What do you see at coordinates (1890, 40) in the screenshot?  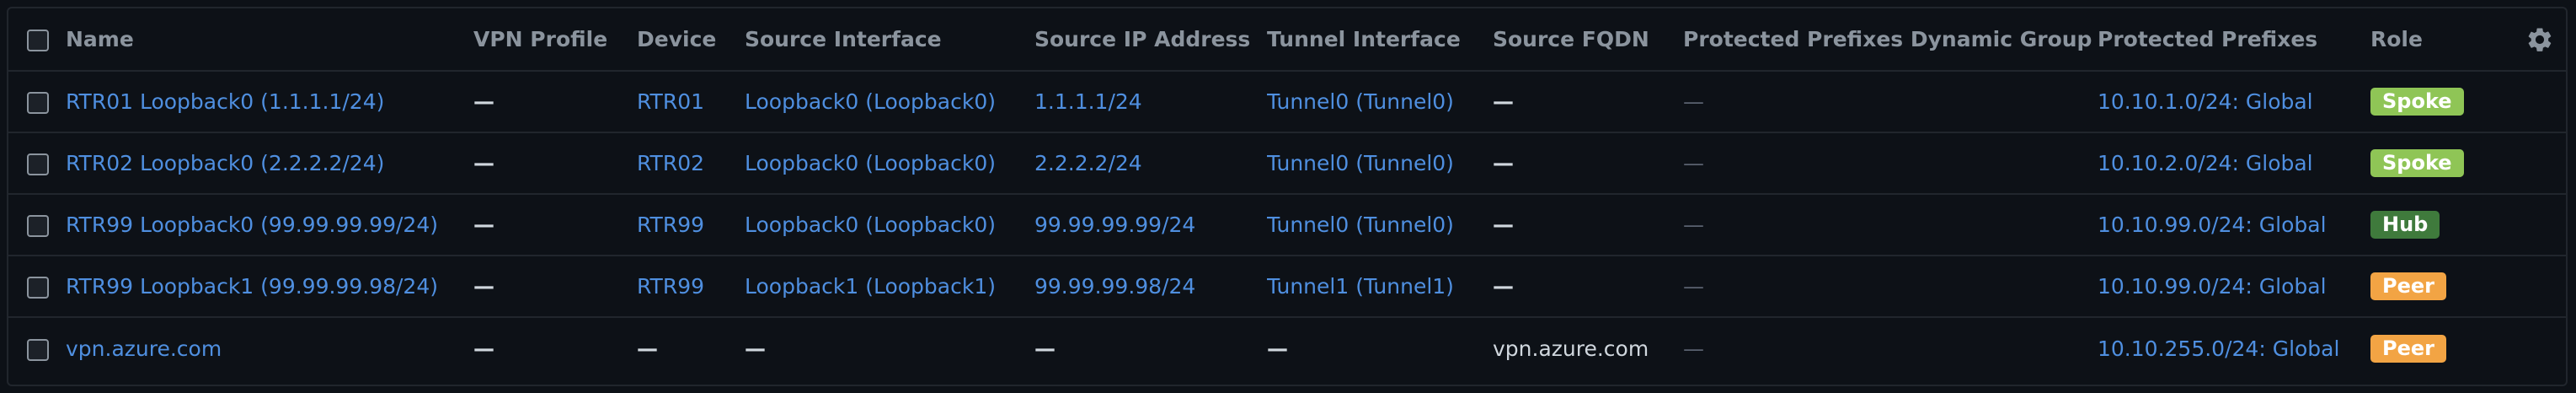 I see `header-protected-prefixes-dynamic-group: Protected Prefixes Dynamic Group` at bounding box center [1890, 40].